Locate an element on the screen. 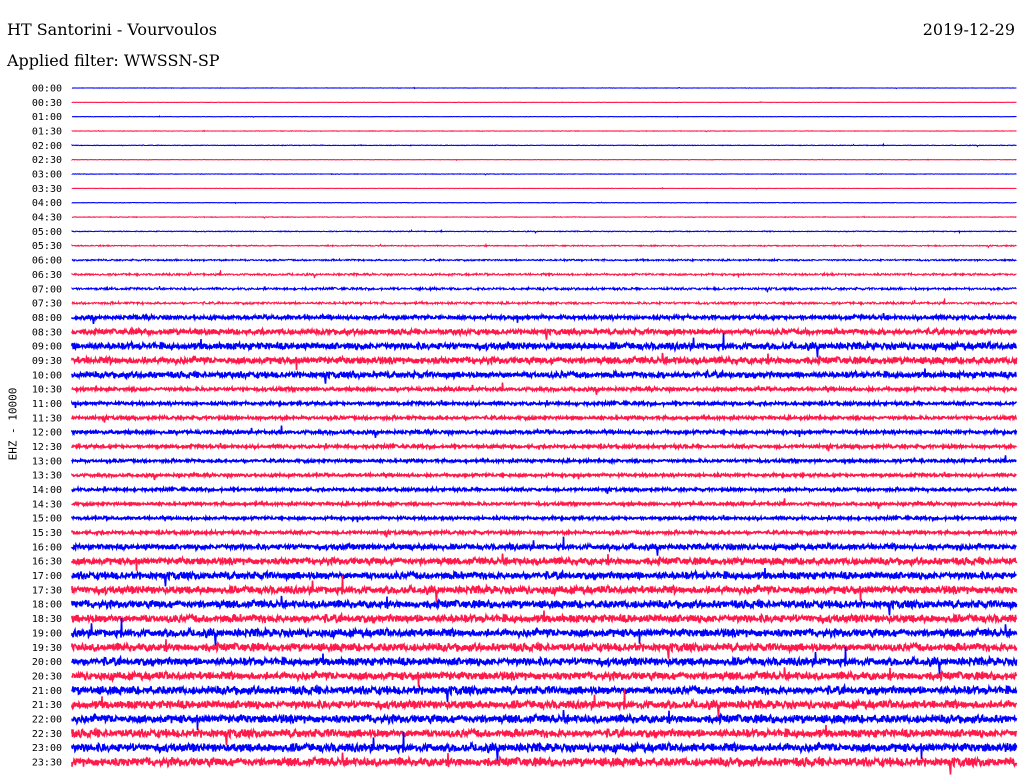 The image size is (1024, 780). time-label: 20:00 is located at coordinates (47, 662).